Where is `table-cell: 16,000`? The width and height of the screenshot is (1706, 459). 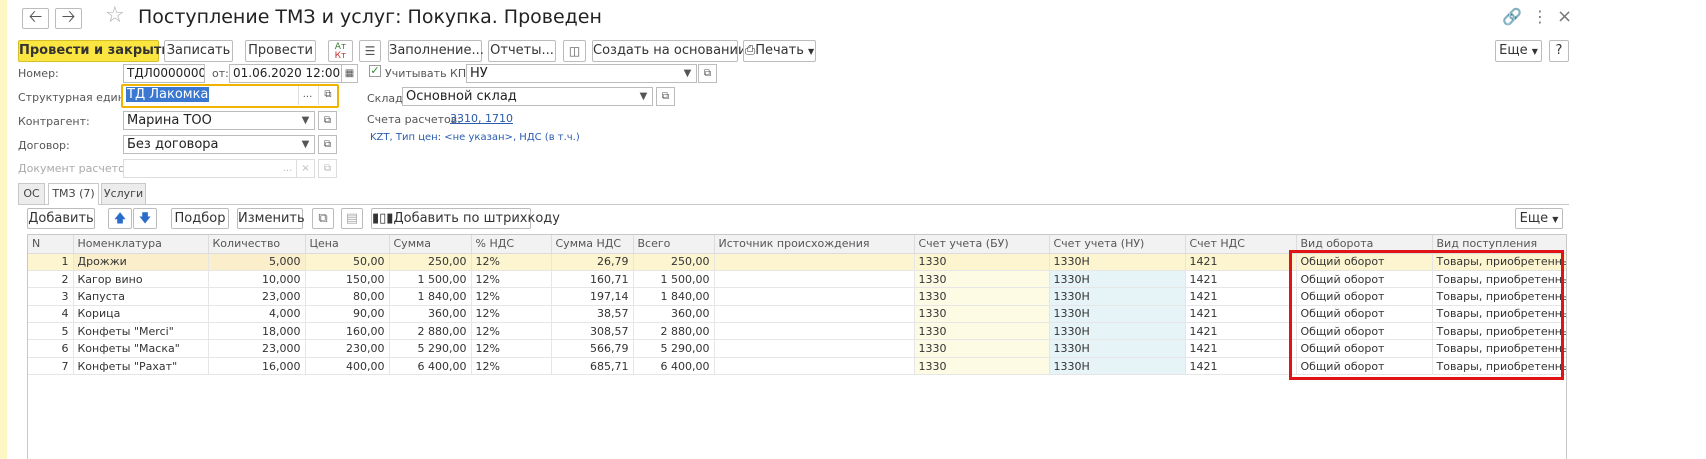 table-cell: 16,000 is located at coordinates (257, 366).